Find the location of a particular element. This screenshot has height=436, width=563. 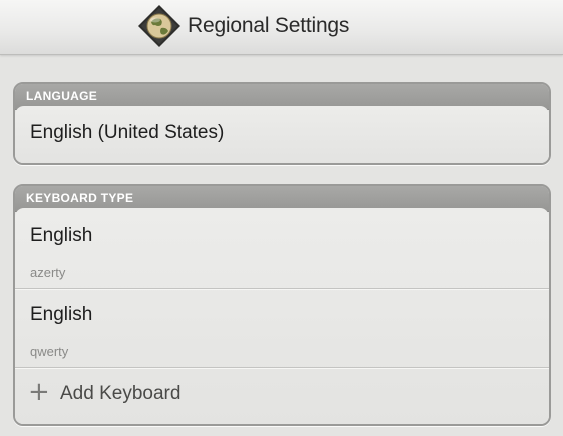

keyboard-item-layout: azerty is located at coordinates (48, 272).